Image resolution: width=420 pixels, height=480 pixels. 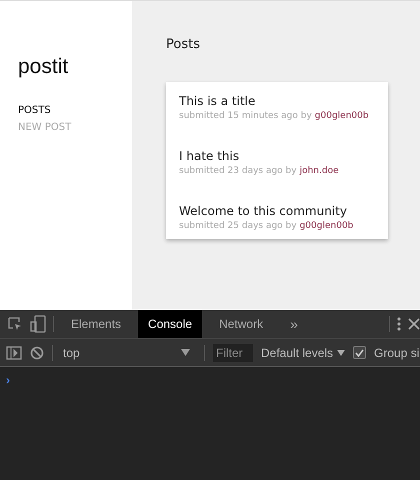 I want to click on post-meta: submitted 15 minutes ago by, so click(x=245, y=116).